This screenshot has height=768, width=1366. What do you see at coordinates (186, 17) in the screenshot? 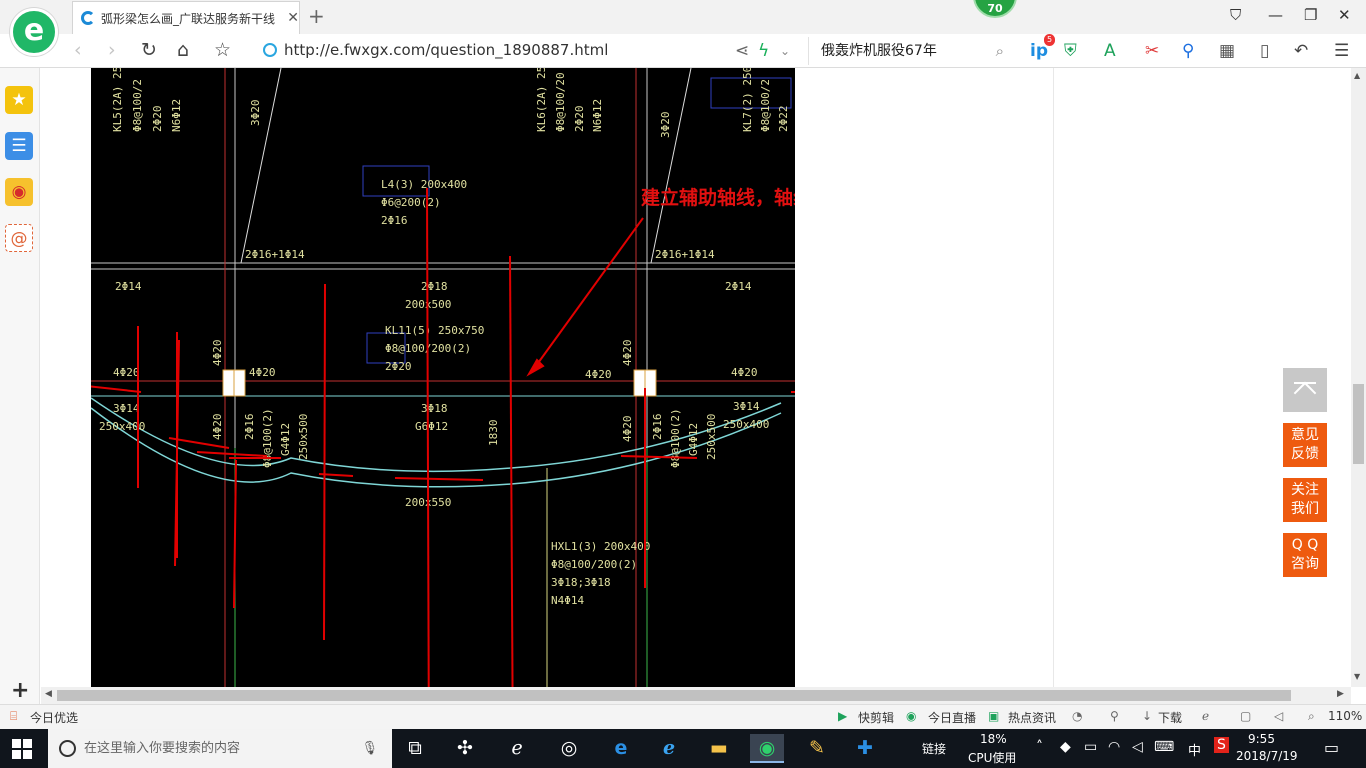
I see `browser-tab: 弧形梁怎么画_广联达服务新干线 ✕` at bounding box center [186, 17].